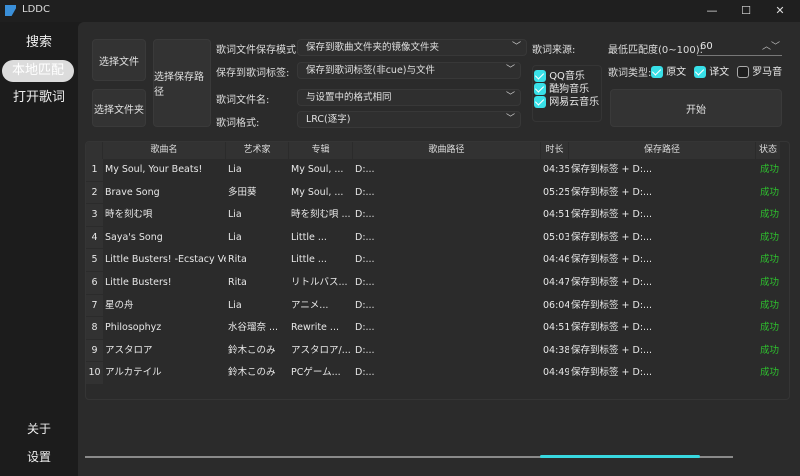 The width and height of the screenshot is (800, 476). Describe the element at coordinates (696, 108) in the screenshot. I see `start-button: 开始` at that location.